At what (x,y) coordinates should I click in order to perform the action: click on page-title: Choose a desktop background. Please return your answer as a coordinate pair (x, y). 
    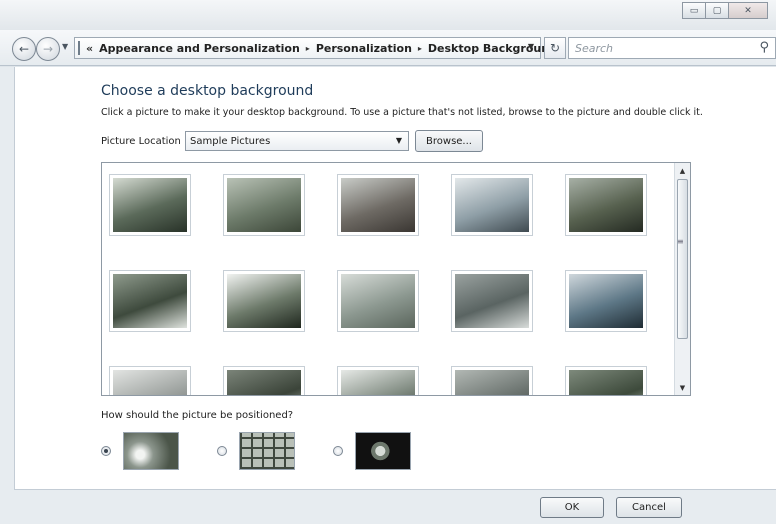
    Looking at the image, I should click on (207, 91).